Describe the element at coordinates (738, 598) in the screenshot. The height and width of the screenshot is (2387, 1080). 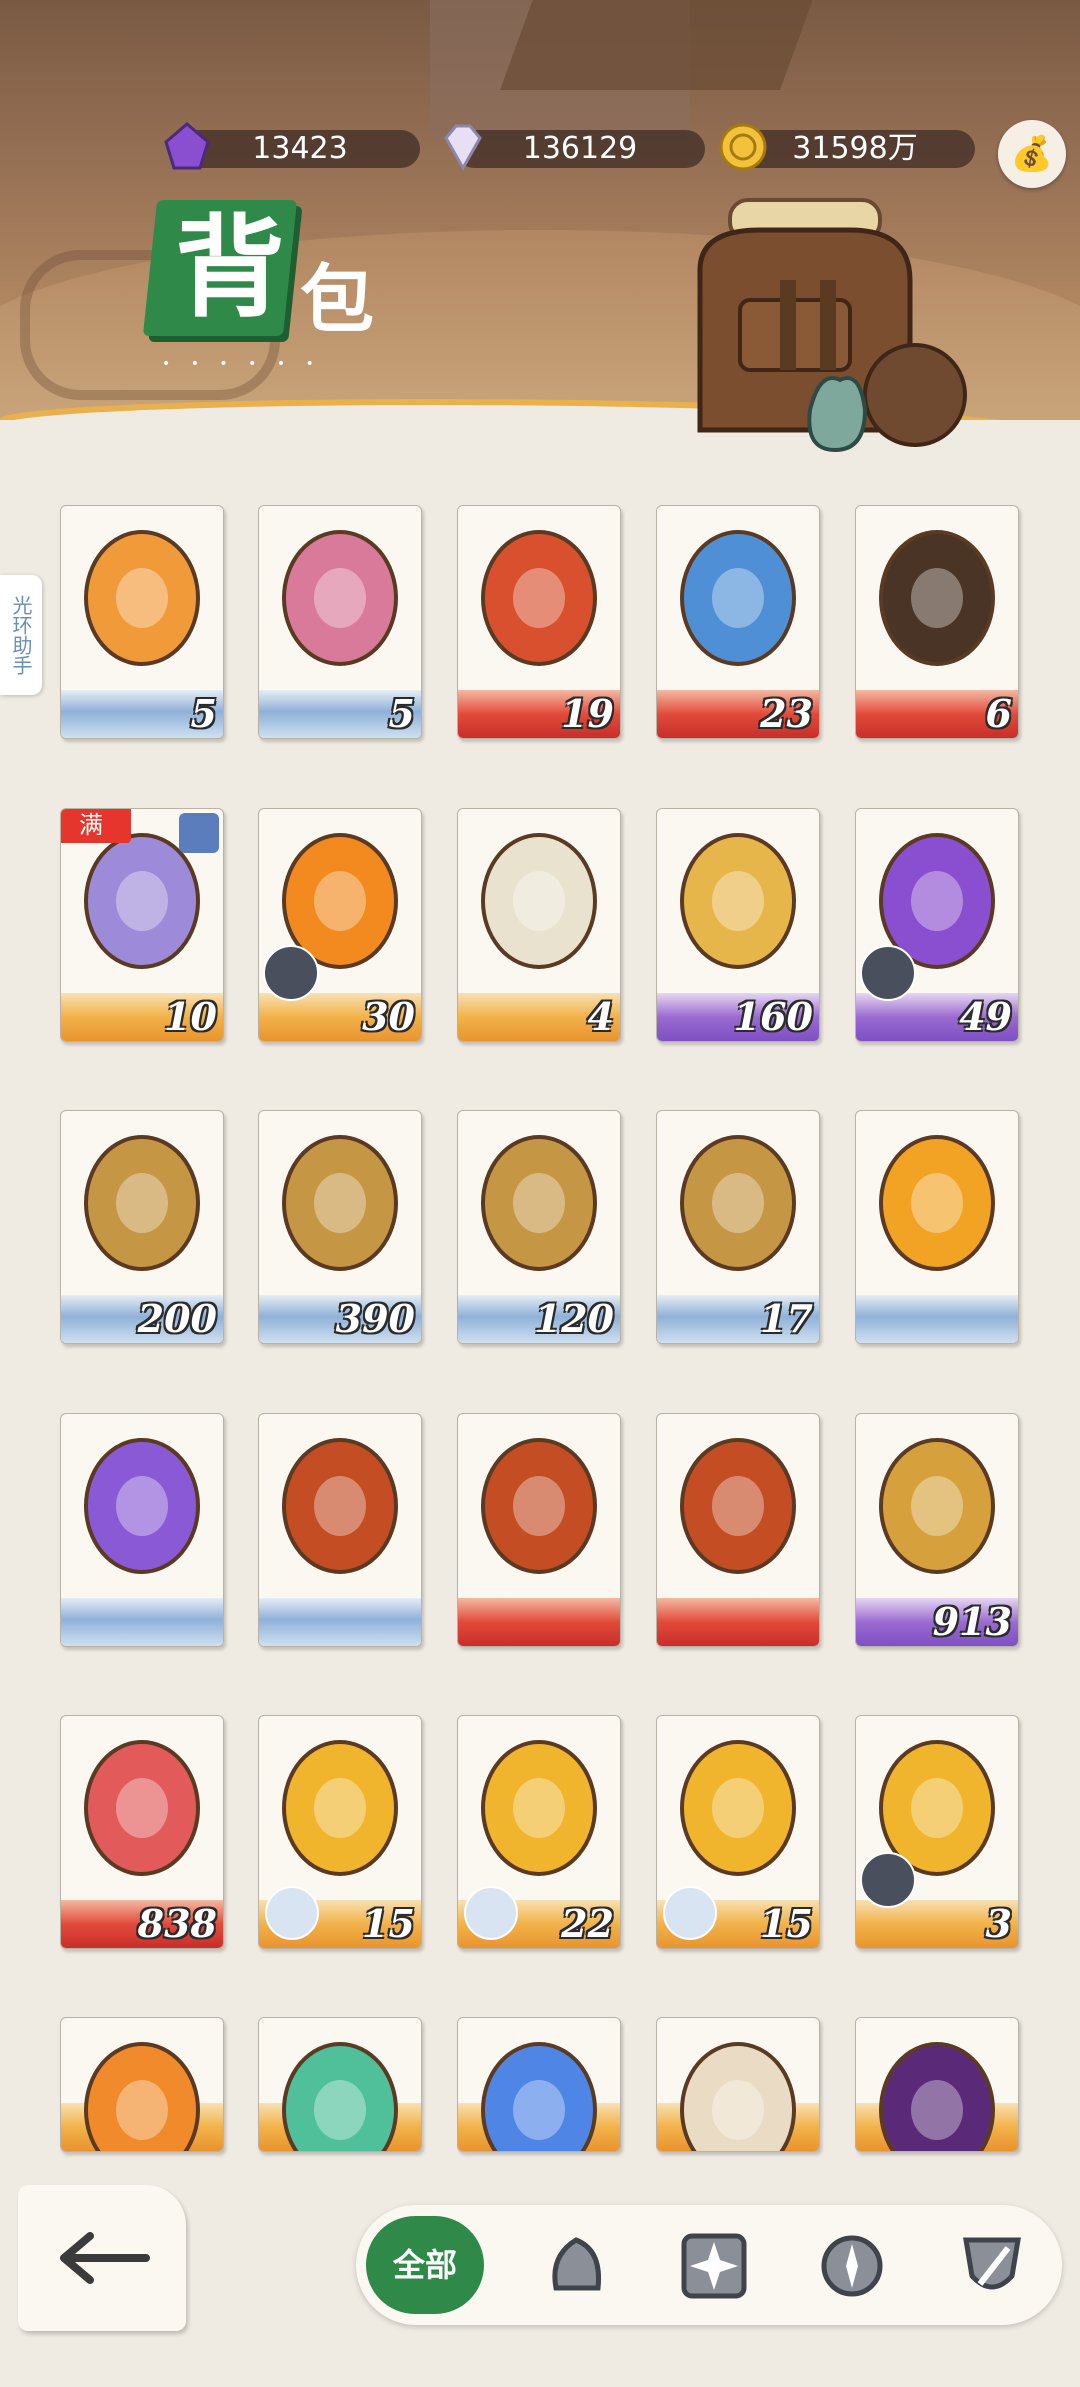
I see `crystal-orb-icon` at that location.